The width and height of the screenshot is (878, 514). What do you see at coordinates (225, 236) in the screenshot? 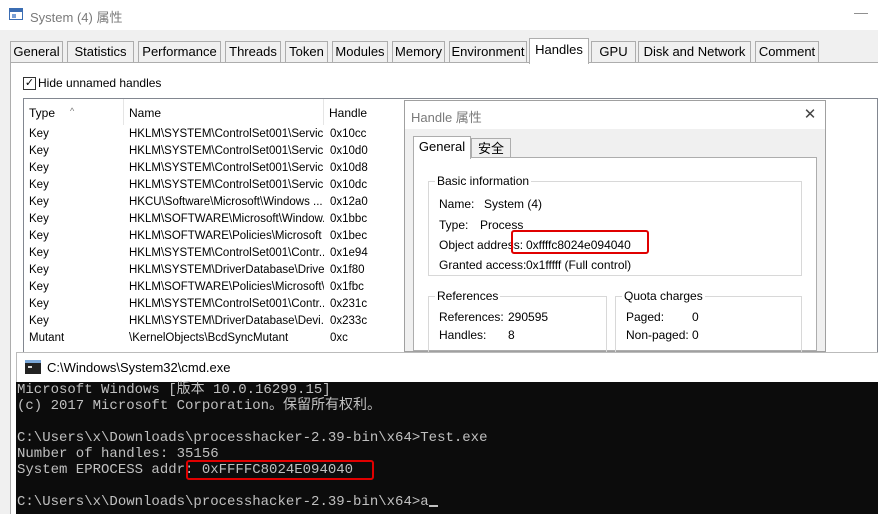
I see `row-name-cell: HKLM\SOFTWARE\Policies\Microsoft` at bounding box center [225, 236].